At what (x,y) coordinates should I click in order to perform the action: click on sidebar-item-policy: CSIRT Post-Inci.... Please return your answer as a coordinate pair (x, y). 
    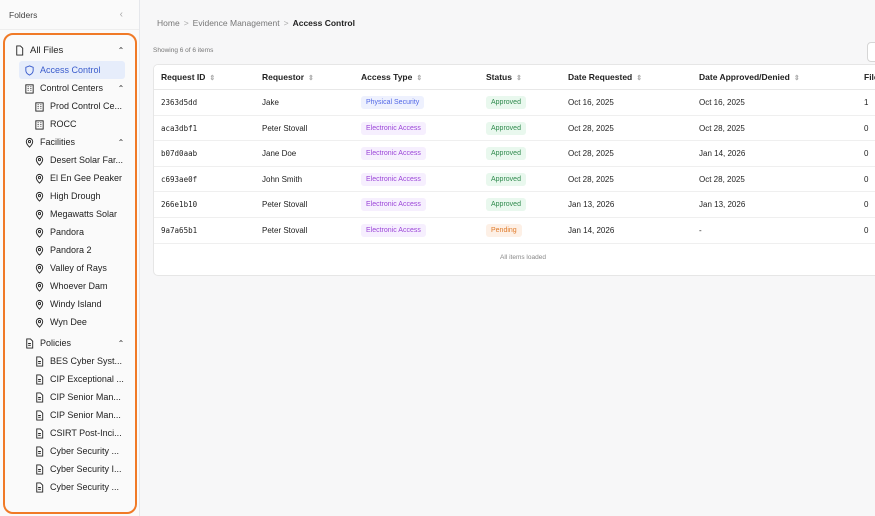
    Looking at the image, I should click on (70, 433).